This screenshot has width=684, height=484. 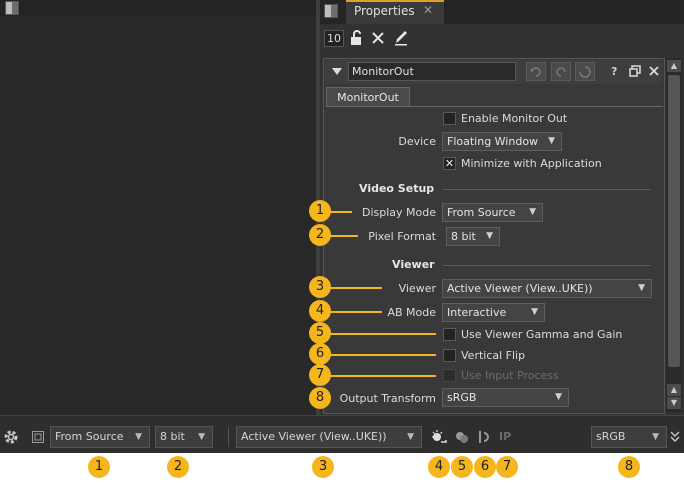 What do you see at coordinates (654, 71) in the screenshot?
I see `close-panel-icon` at bounding box center [654, 71].